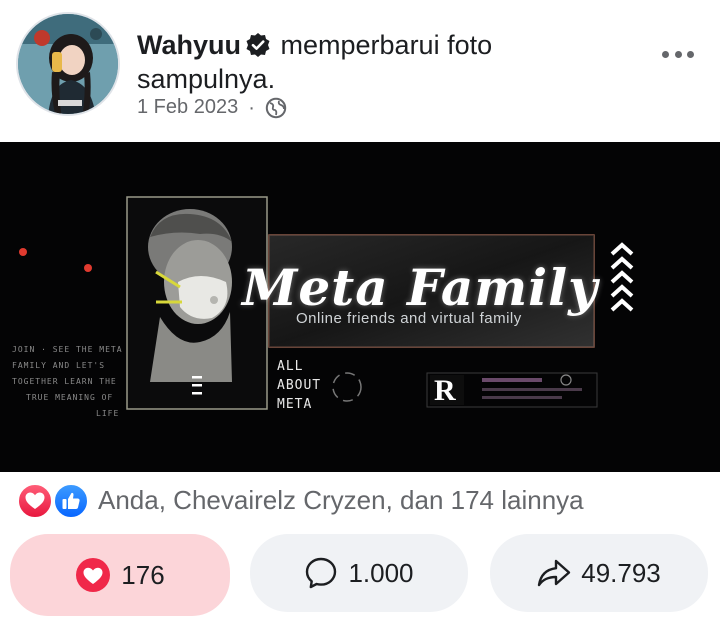  What do you see at coordinates (67, 349) in the screenshot?
I see `cover-small-line: JOIN · SEE THE META` at bounding box center [67, 349].